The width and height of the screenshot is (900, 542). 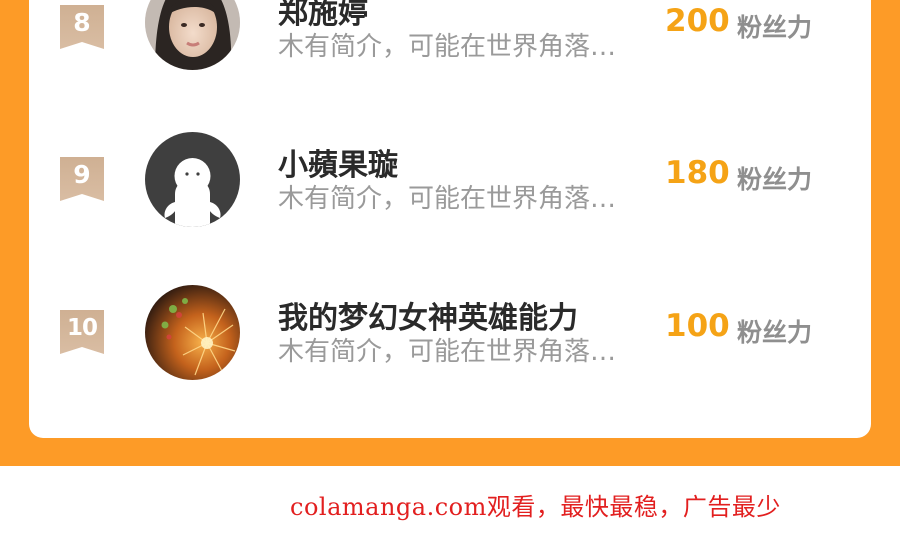 I want to click on rank-badge-icon: 8, so click(x=82, y=27).